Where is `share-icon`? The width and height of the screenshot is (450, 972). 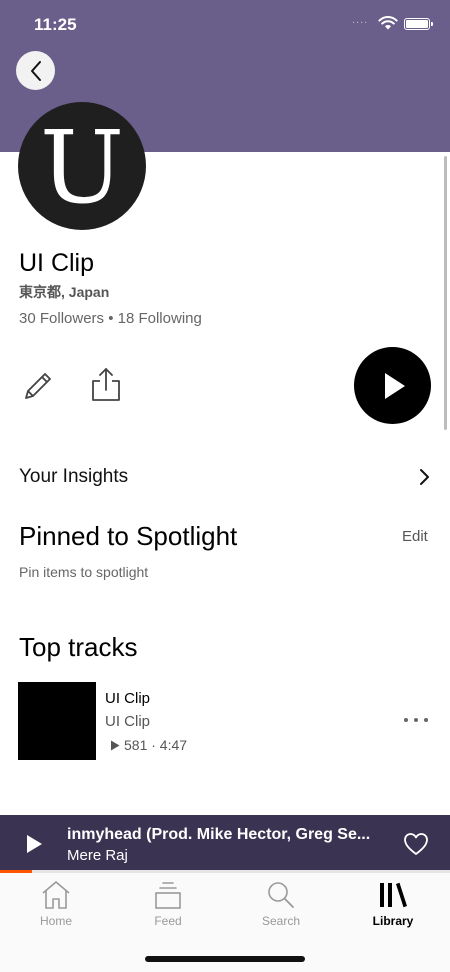 share-icon is located at coordinates (106, 384).